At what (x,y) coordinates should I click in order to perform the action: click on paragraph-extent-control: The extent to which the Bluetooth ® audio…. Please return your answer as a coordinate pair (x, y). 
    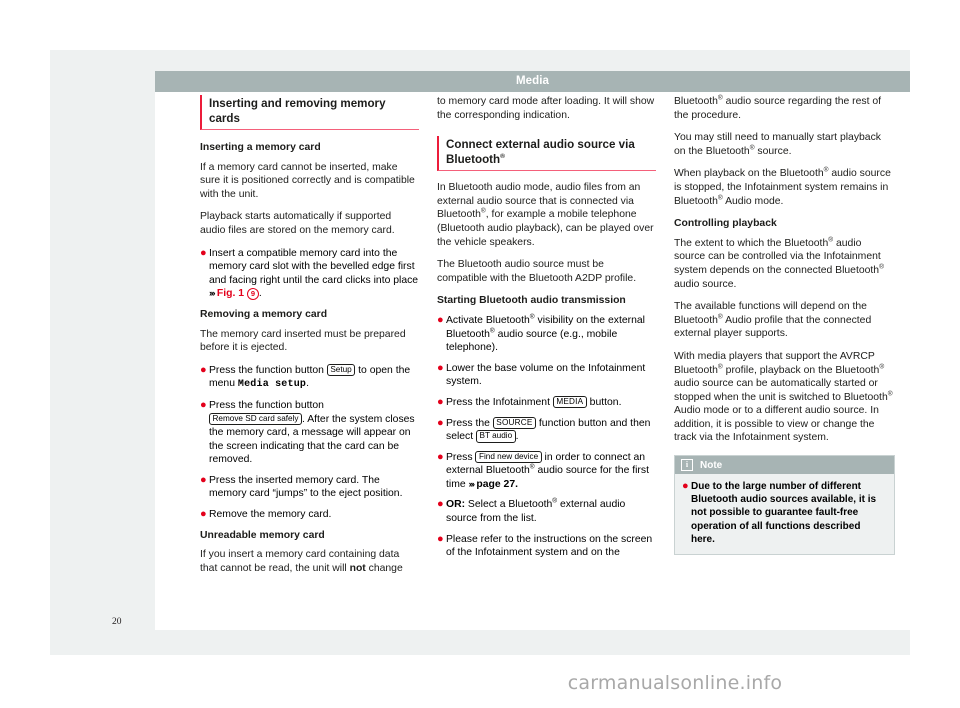
    Looking at the image, I should click on (783, 263).